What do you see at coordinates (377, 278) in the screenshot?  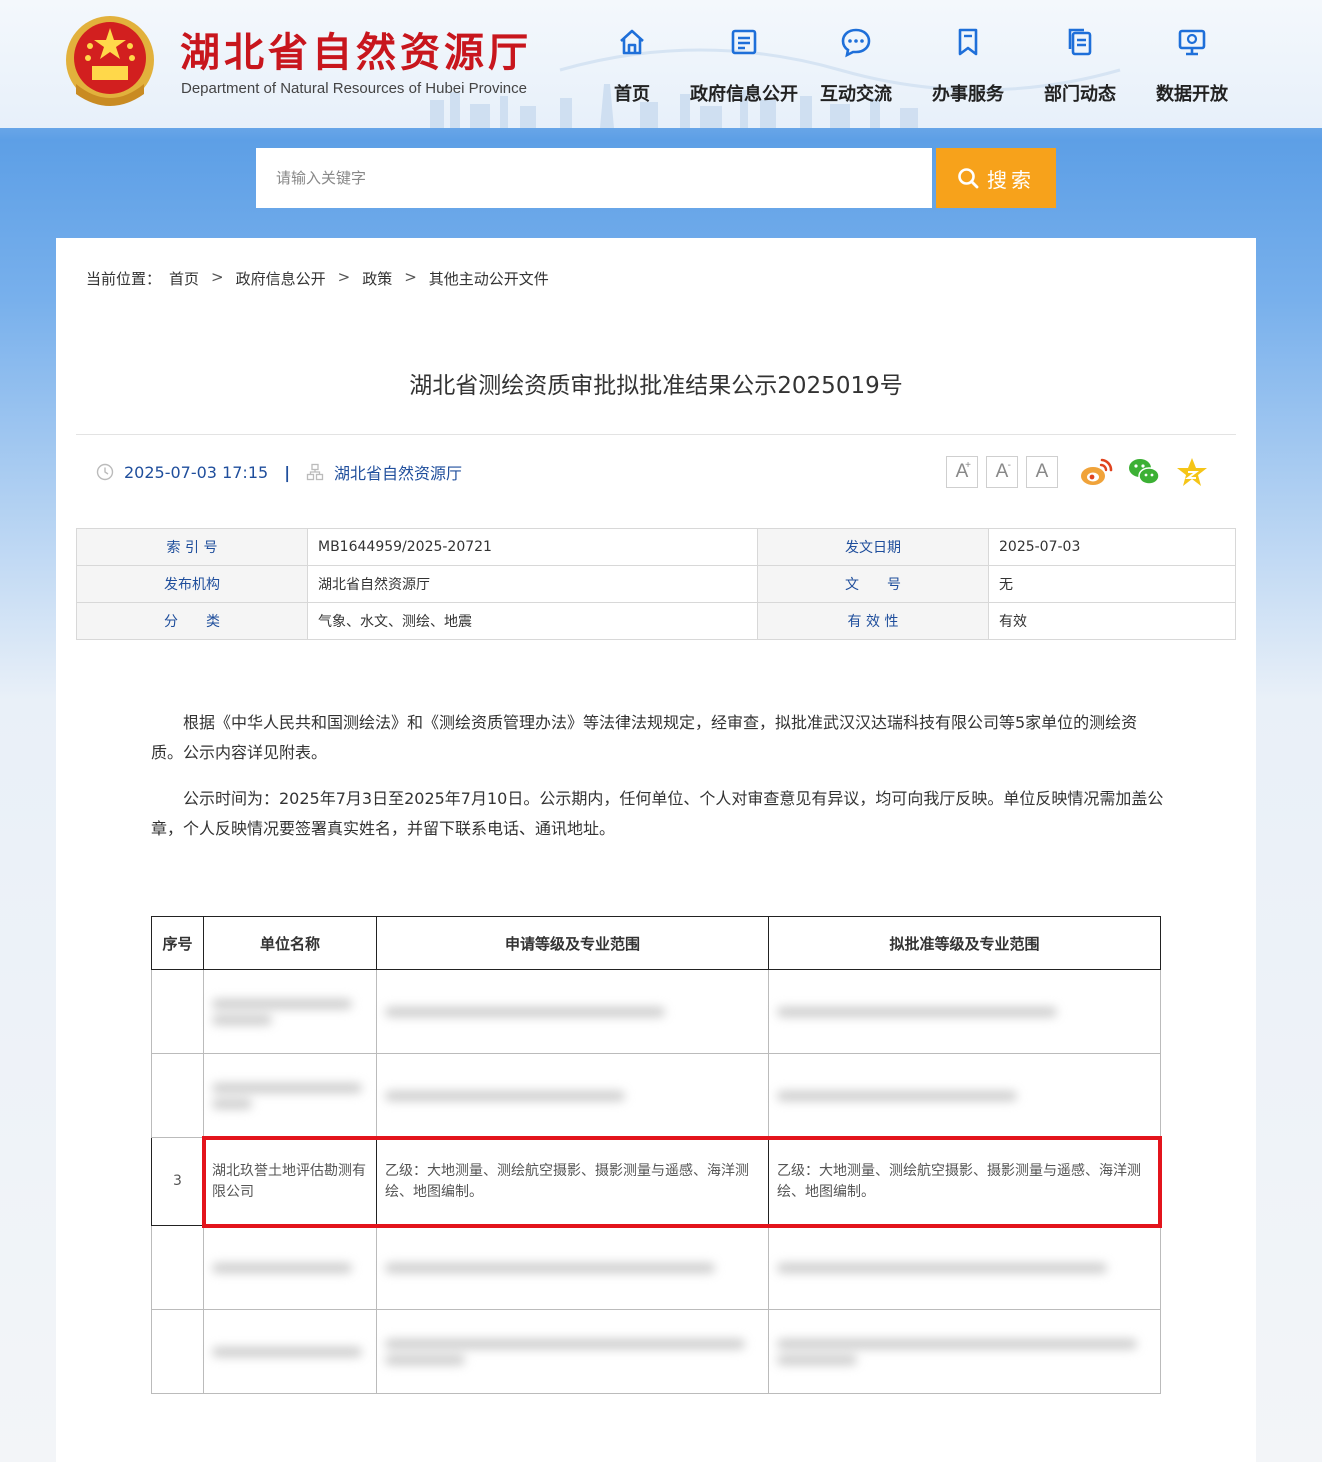 I see `breadcrumb-policy: 政策` at bounding box center [377, 278].